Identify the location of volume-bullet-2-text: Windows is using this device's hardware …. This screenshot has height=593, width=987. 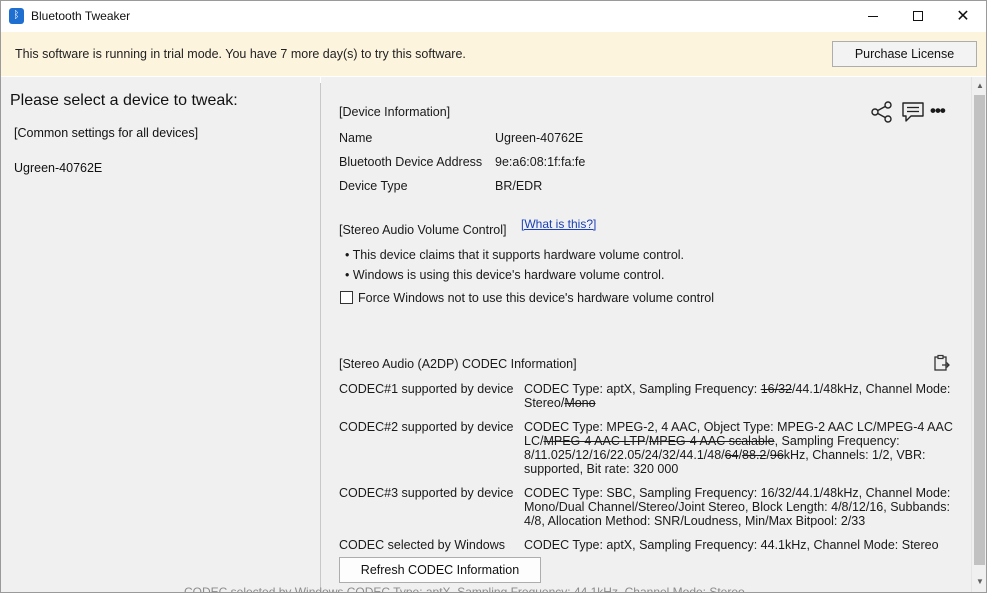
(508, 275).